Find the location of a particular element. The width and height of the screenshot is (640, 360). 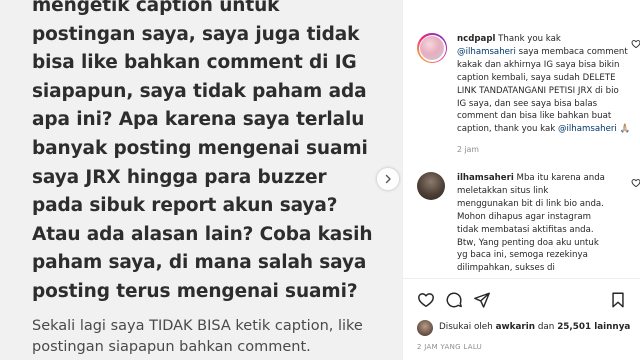

liked-by-user-link: awkarin is located at coordinates (515, 327).